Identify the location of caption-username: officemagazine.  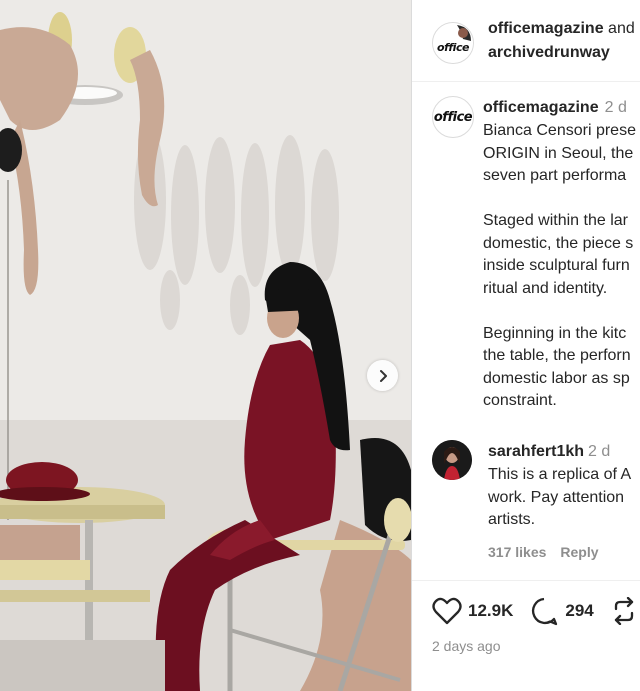
(541, 107).